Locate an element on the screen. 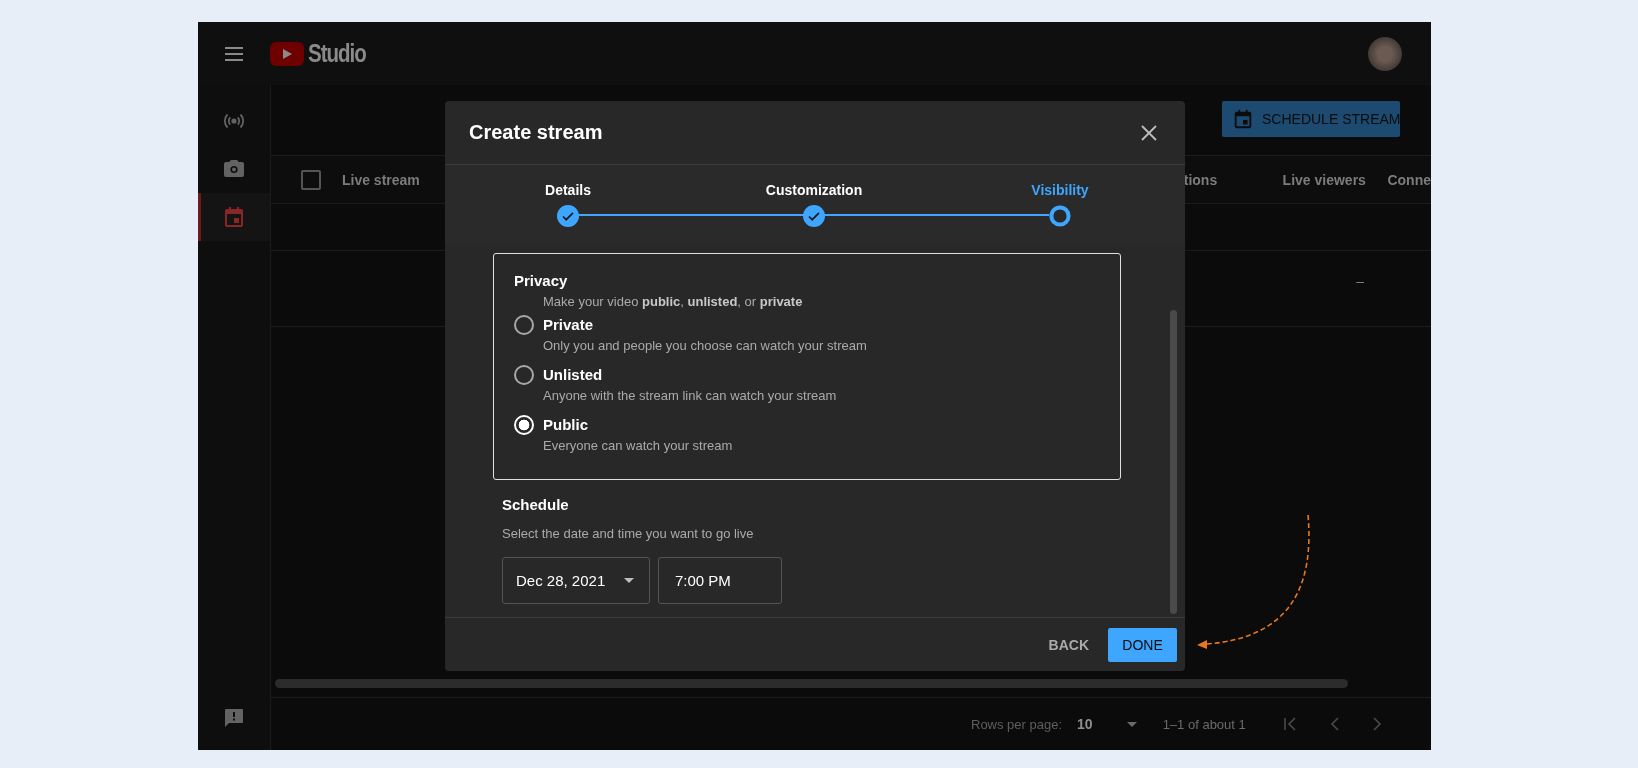  privacy-hint: Make your video public, unlisted, or private is located at coordinates (673, 301).